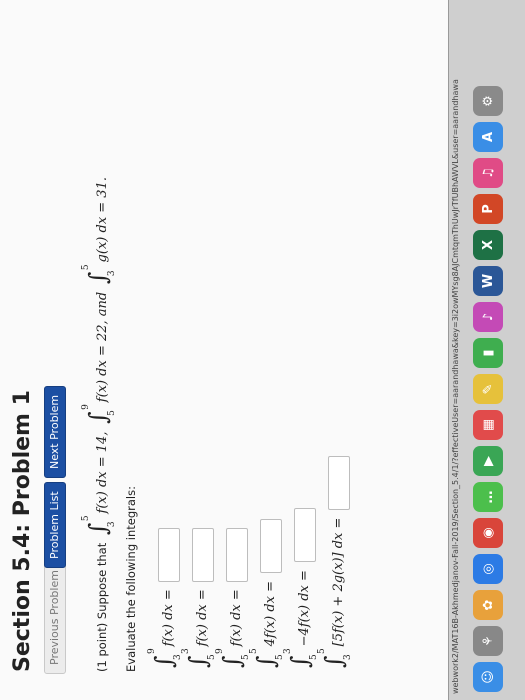 The width and height of the screenshot is (525, 700). What do you see at coordinates (338, 582) in the screenshot?
I see `integral-expression: [5f(x) + 2g(x)] dx =` at bounding box center [338, 582].